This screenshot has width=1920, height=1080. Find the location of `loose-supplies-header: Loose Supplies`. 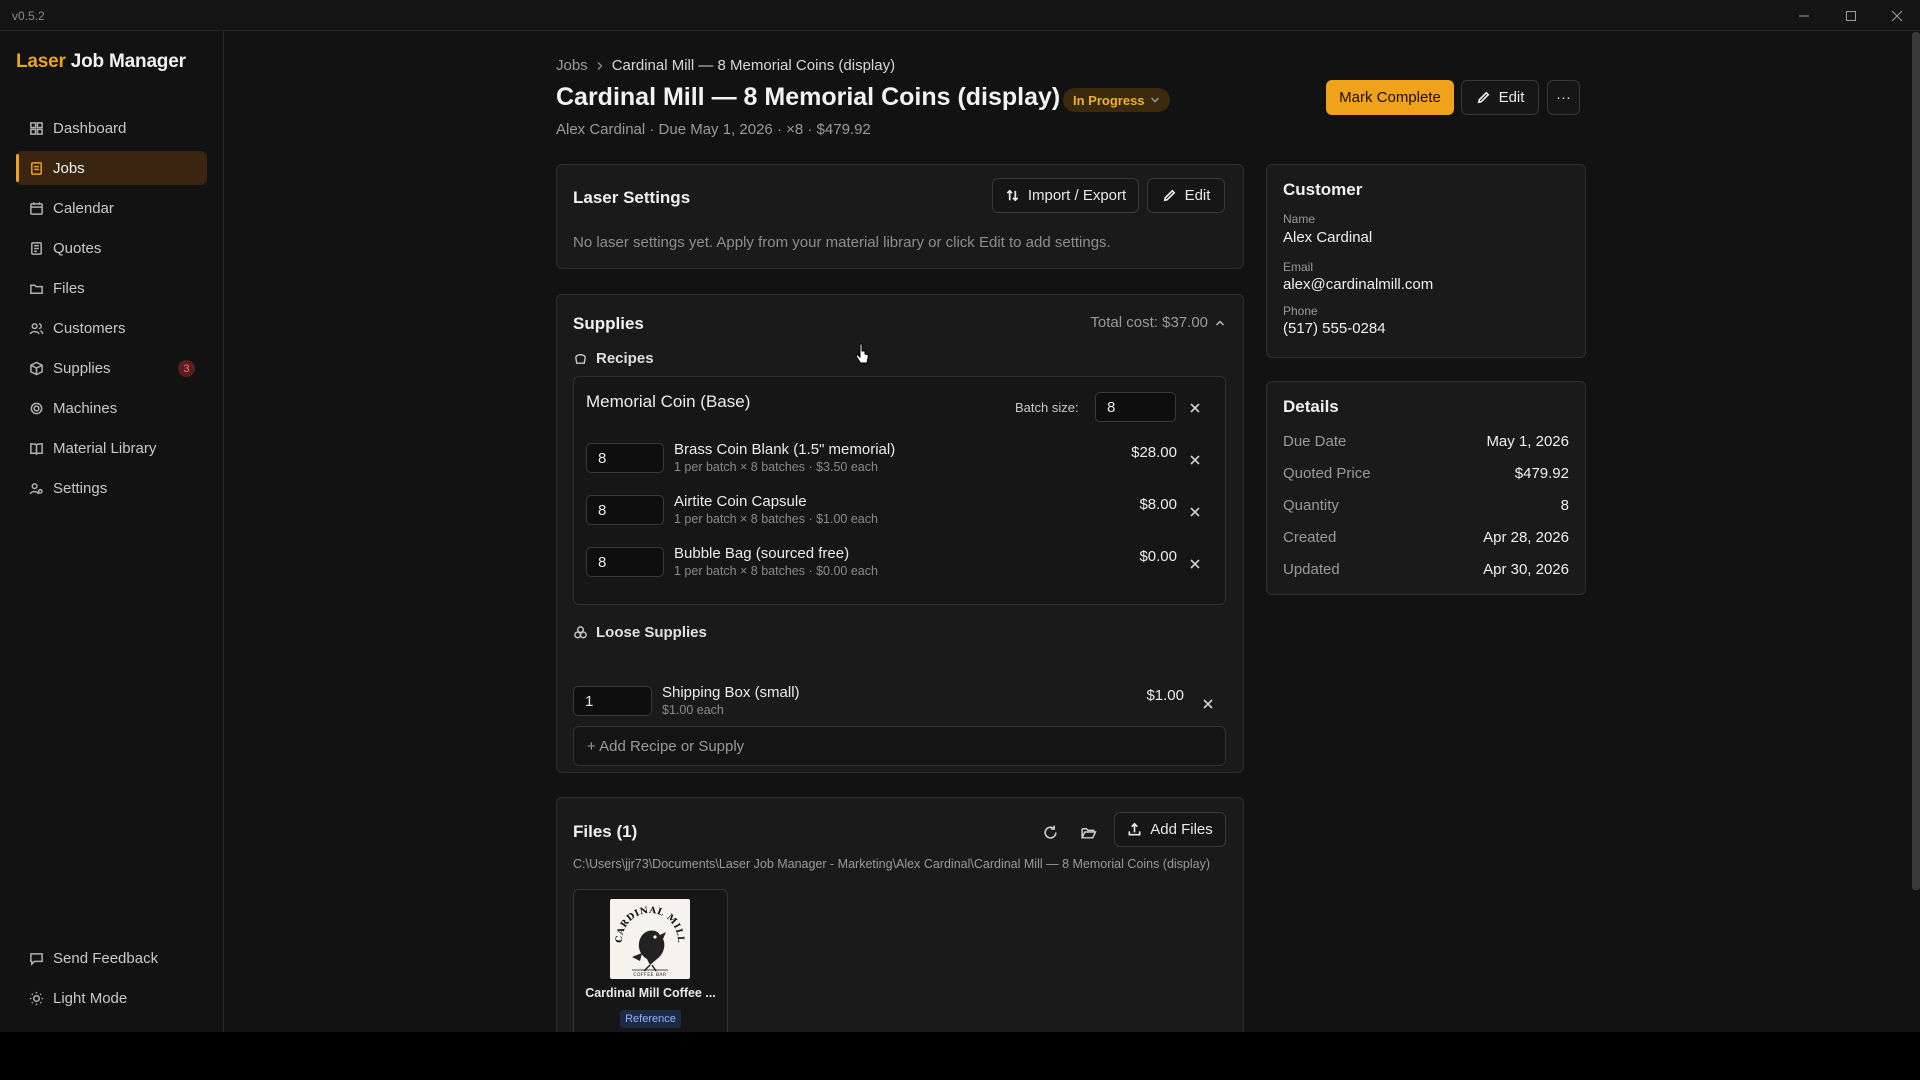

loose-supplies-header: Loose Supplies is located at coordinates (640, 632).